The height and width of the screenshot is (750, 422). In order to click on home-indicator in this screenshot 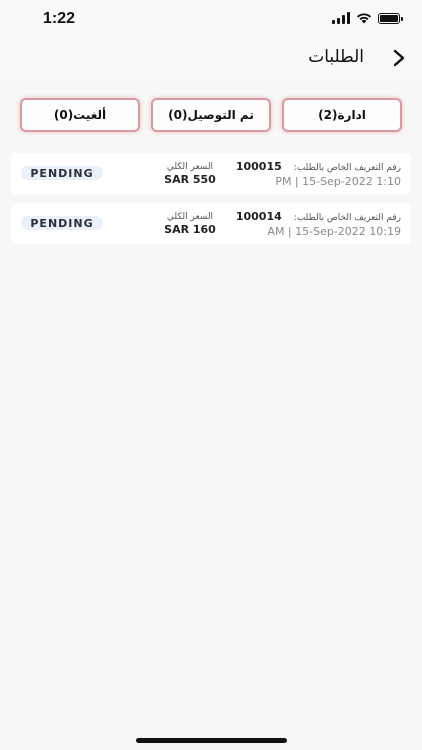, I will do `click(211, 740)`.